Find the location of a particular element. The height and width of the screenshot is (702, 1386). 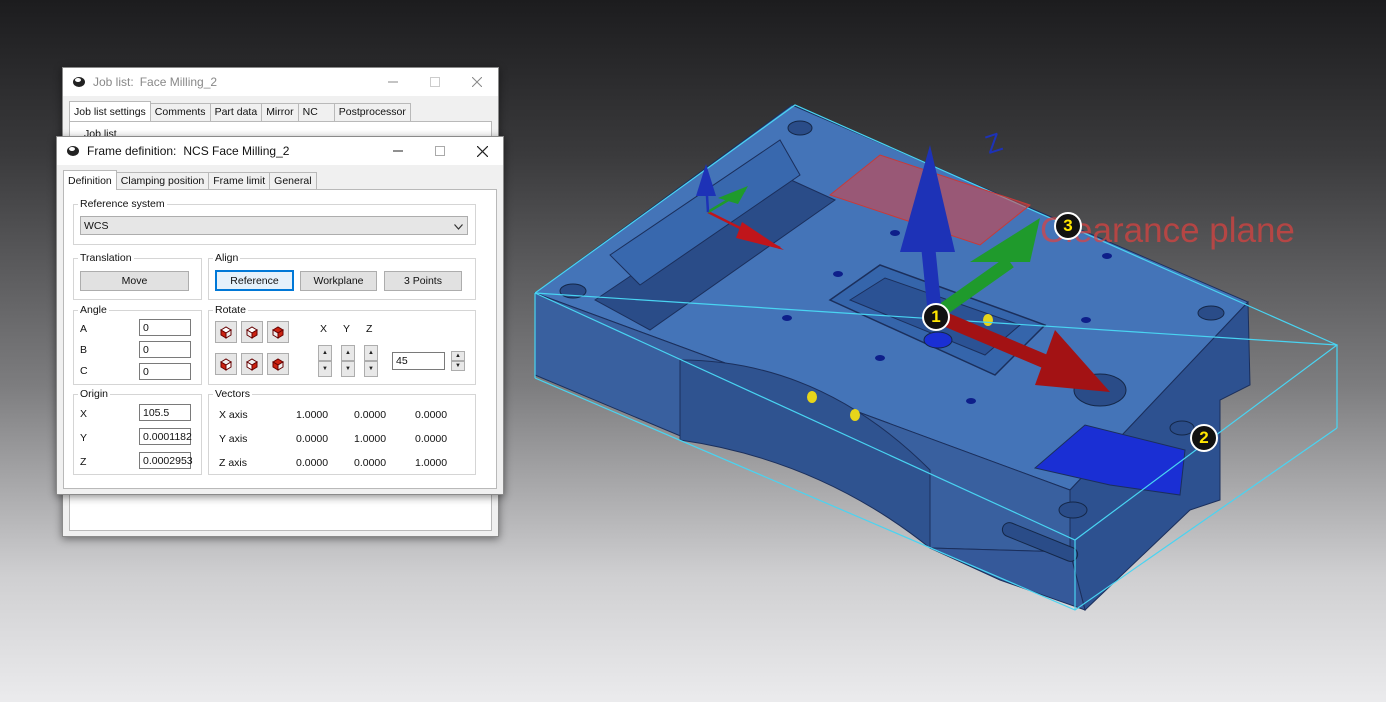

vector-z-axis-label: Z axis is located at coordinates (233, 463).